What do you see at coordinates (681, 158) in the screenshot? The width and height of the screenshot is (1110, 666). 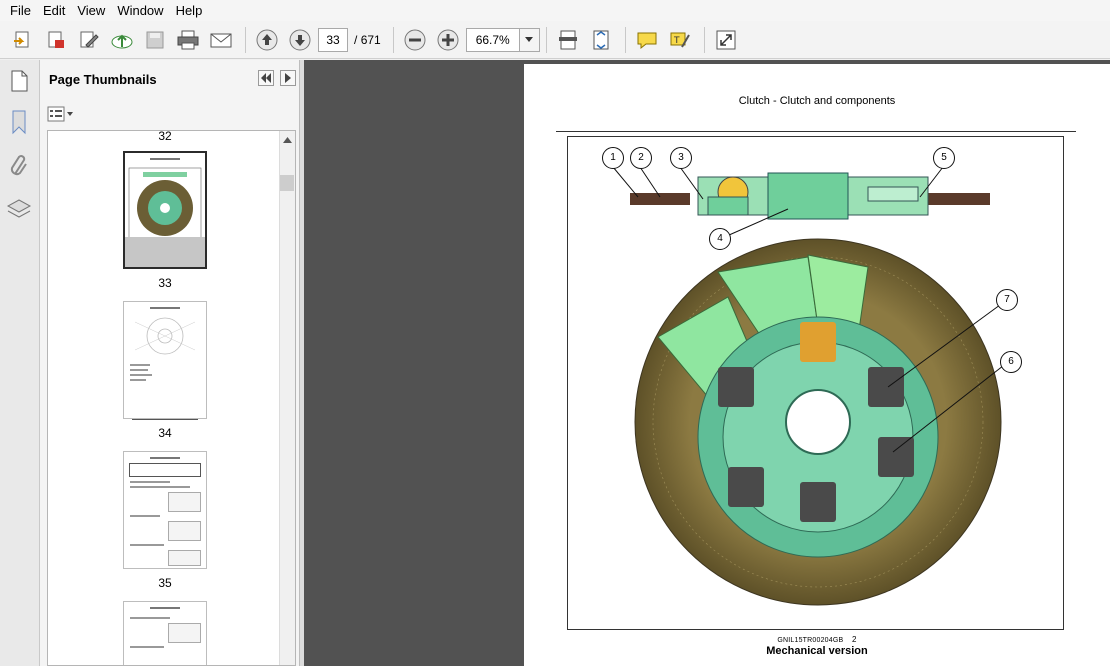 I see `callout-3: 3` at bounding box center [681, 158].